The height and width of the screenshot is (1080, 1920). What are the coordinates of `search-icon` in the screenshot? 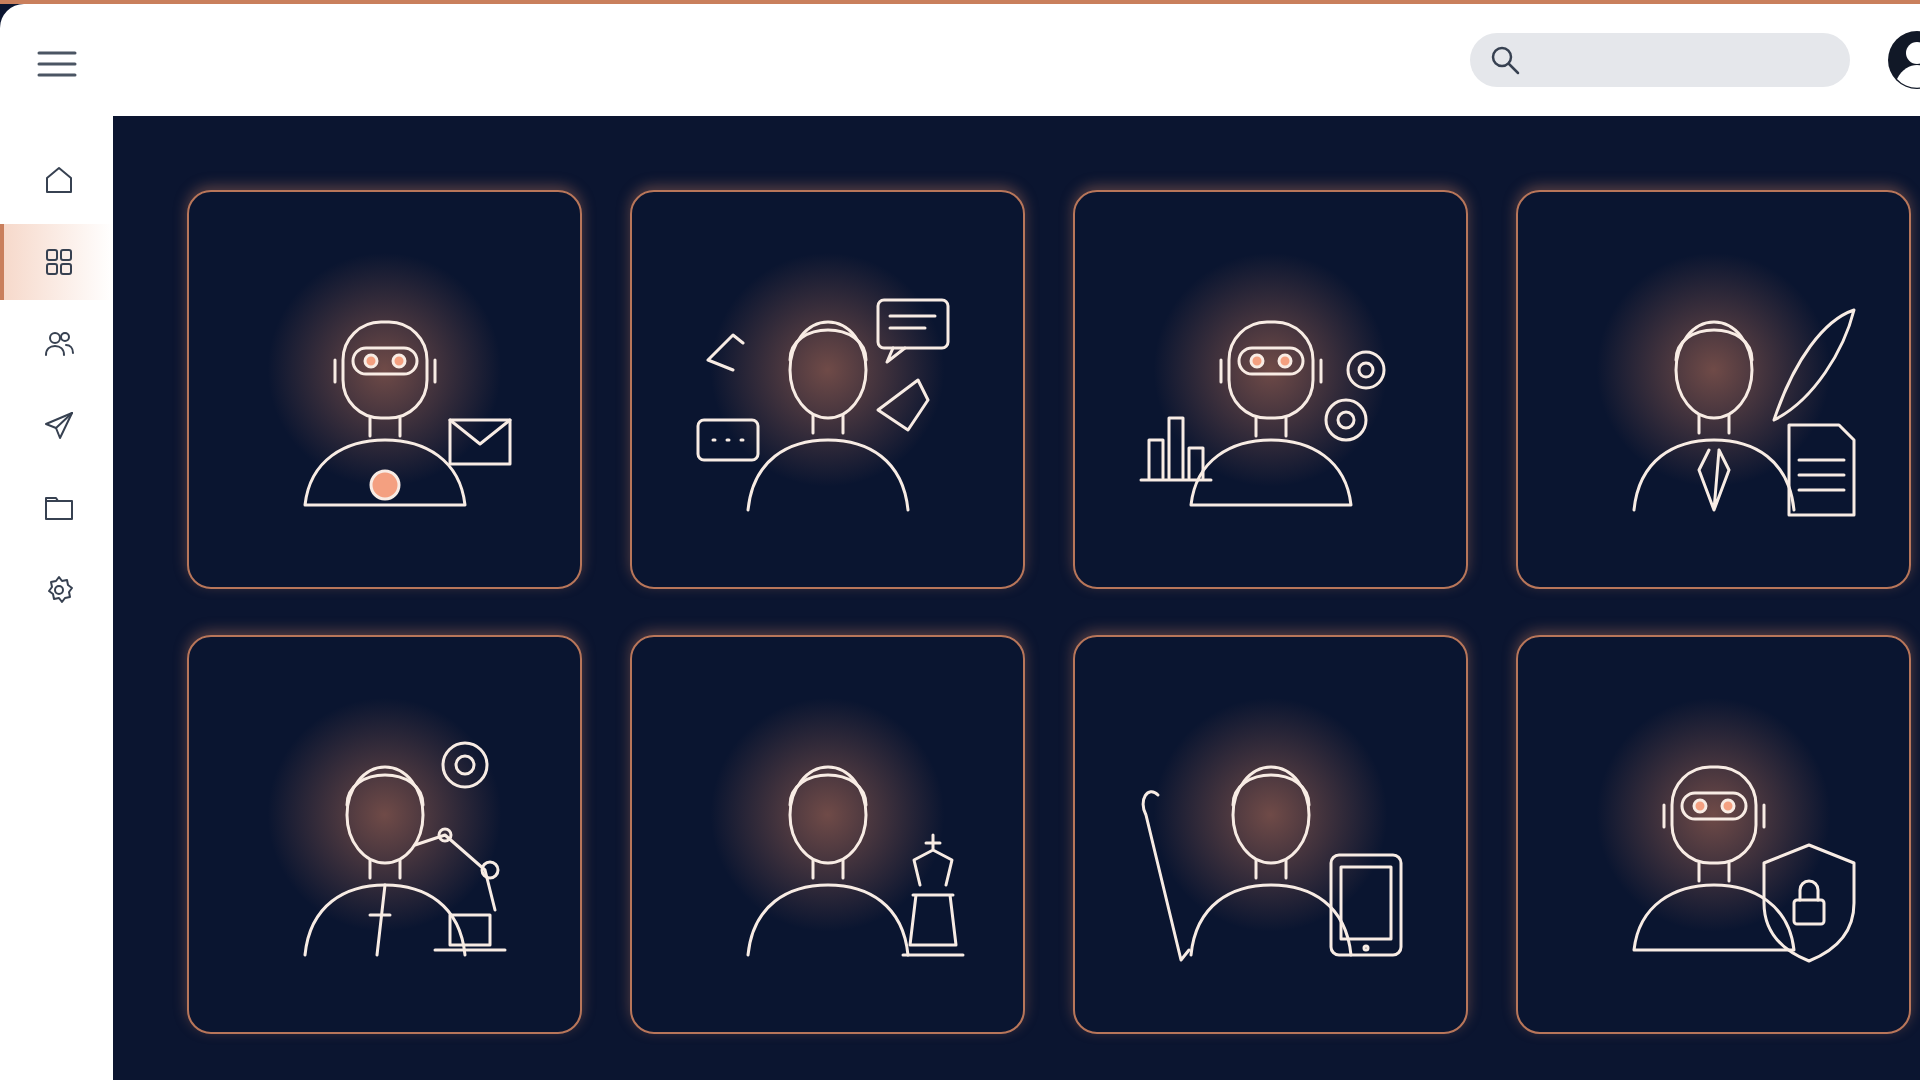 It's located at (1505, 60).